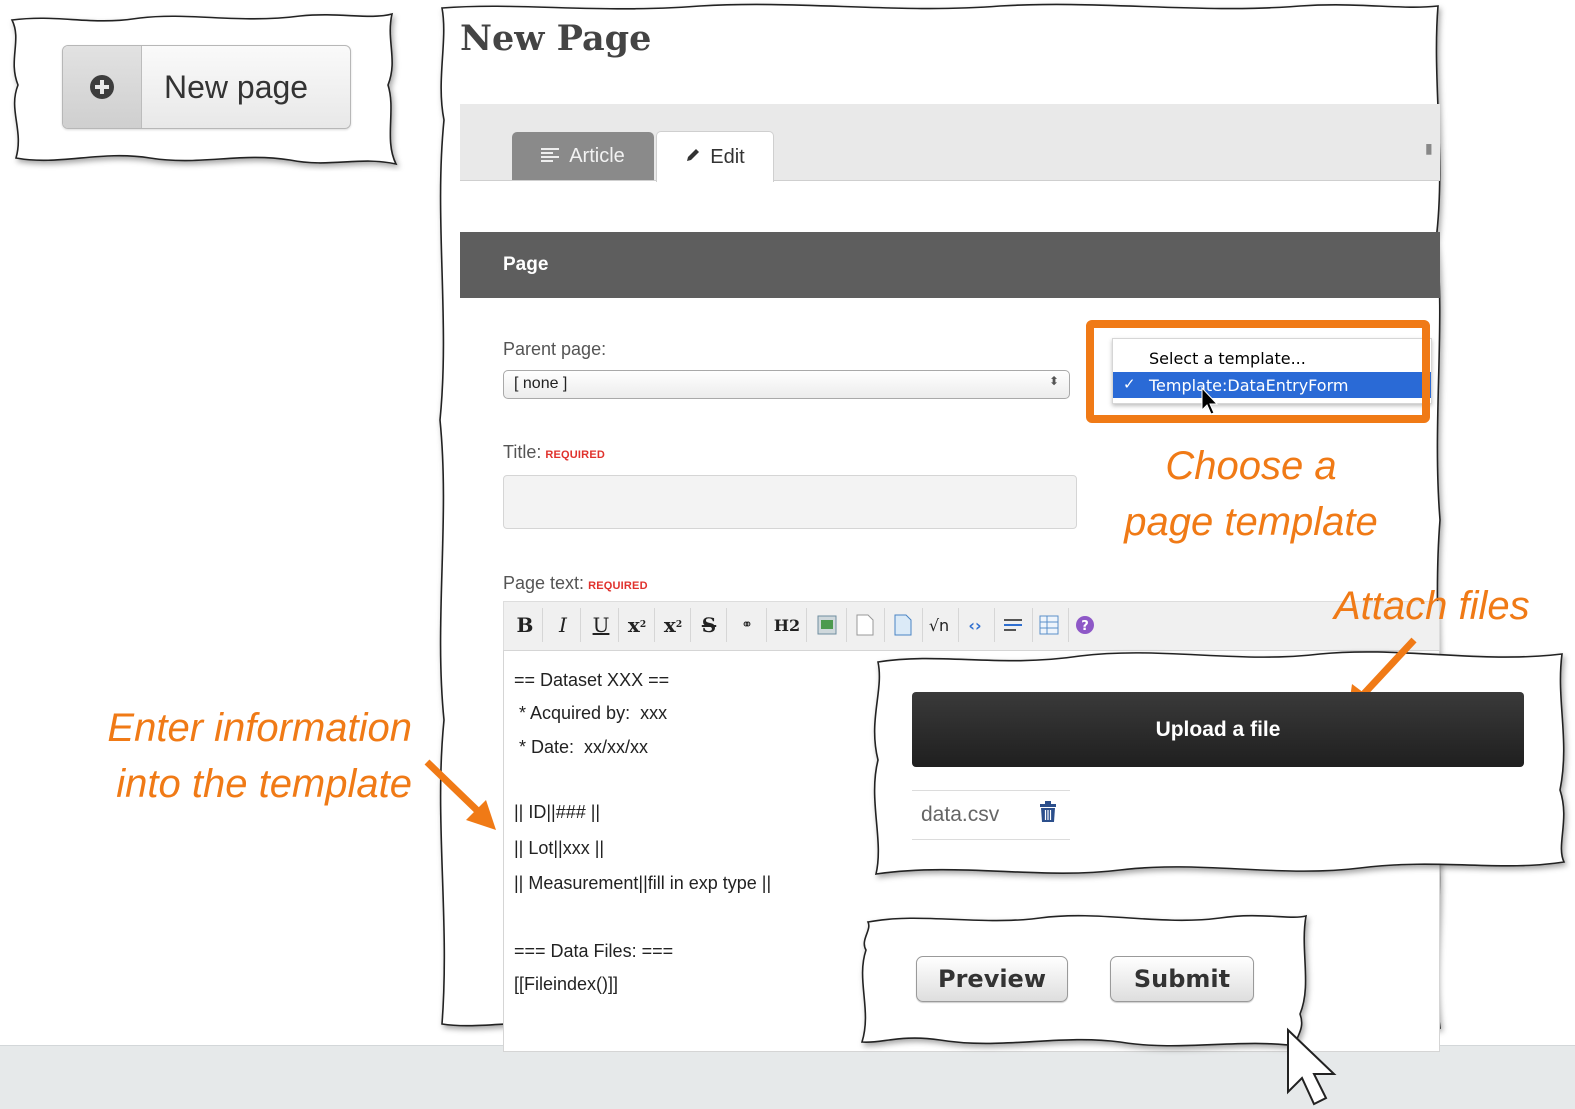 Image resolution: width=1575 pixels, height=1109 pixels. What do you see at coordinates (709, 625) in the screenshot?
I see `strikethrough-icon: S` at bounding box center [709, 625].